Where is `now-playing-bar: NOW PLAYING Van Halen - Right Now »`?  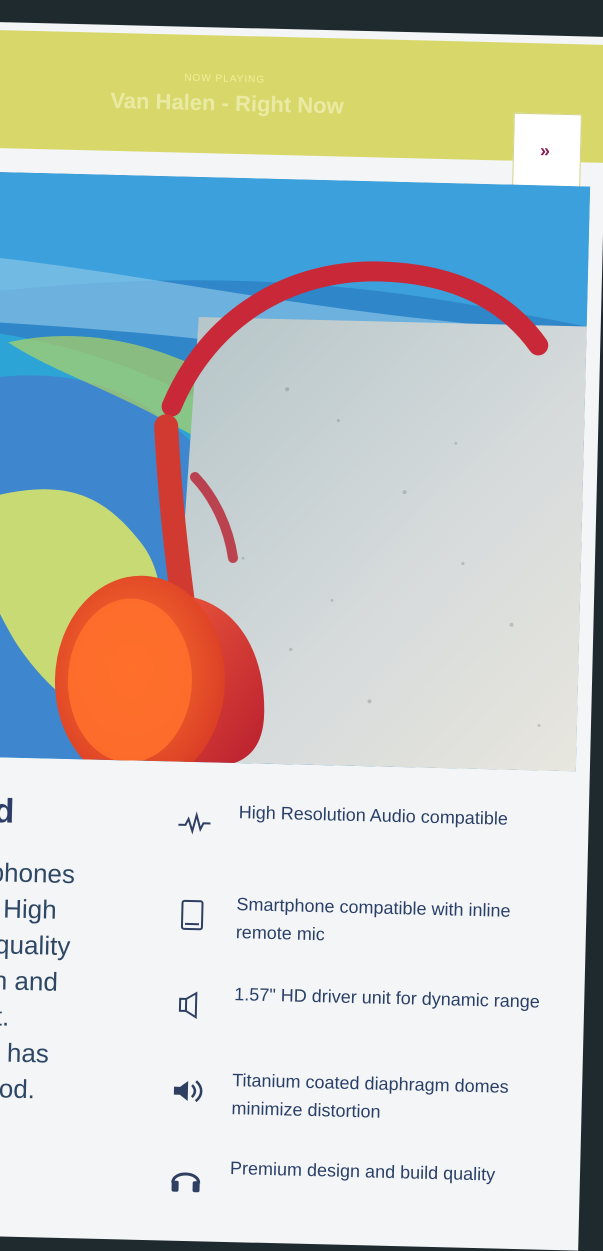
now-playing-bar: NOW PLAYING Van Halen - Right Now » is located at coordinates (301, 96).